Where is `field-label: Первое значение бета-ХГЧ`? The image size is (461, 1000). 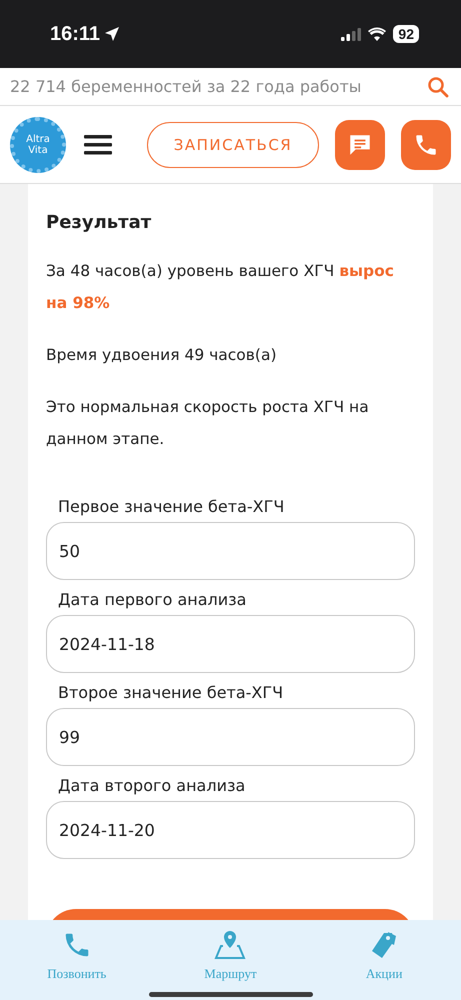
field-label: Первое значение бета-ХГЧ is located at coordinates (172, 506).